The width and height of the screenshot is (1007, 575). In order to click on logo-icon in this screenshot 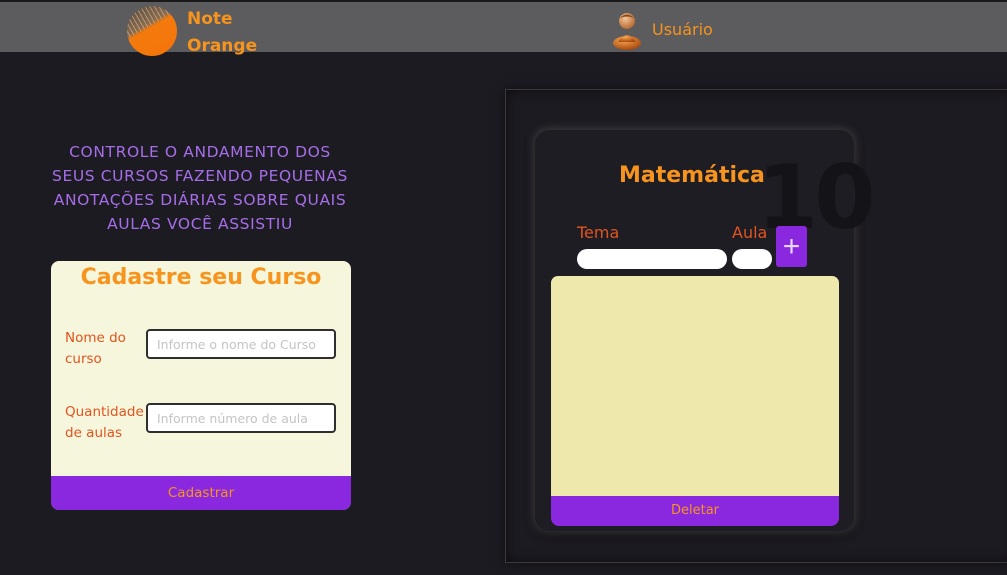, I will do `click(152, 31)`.